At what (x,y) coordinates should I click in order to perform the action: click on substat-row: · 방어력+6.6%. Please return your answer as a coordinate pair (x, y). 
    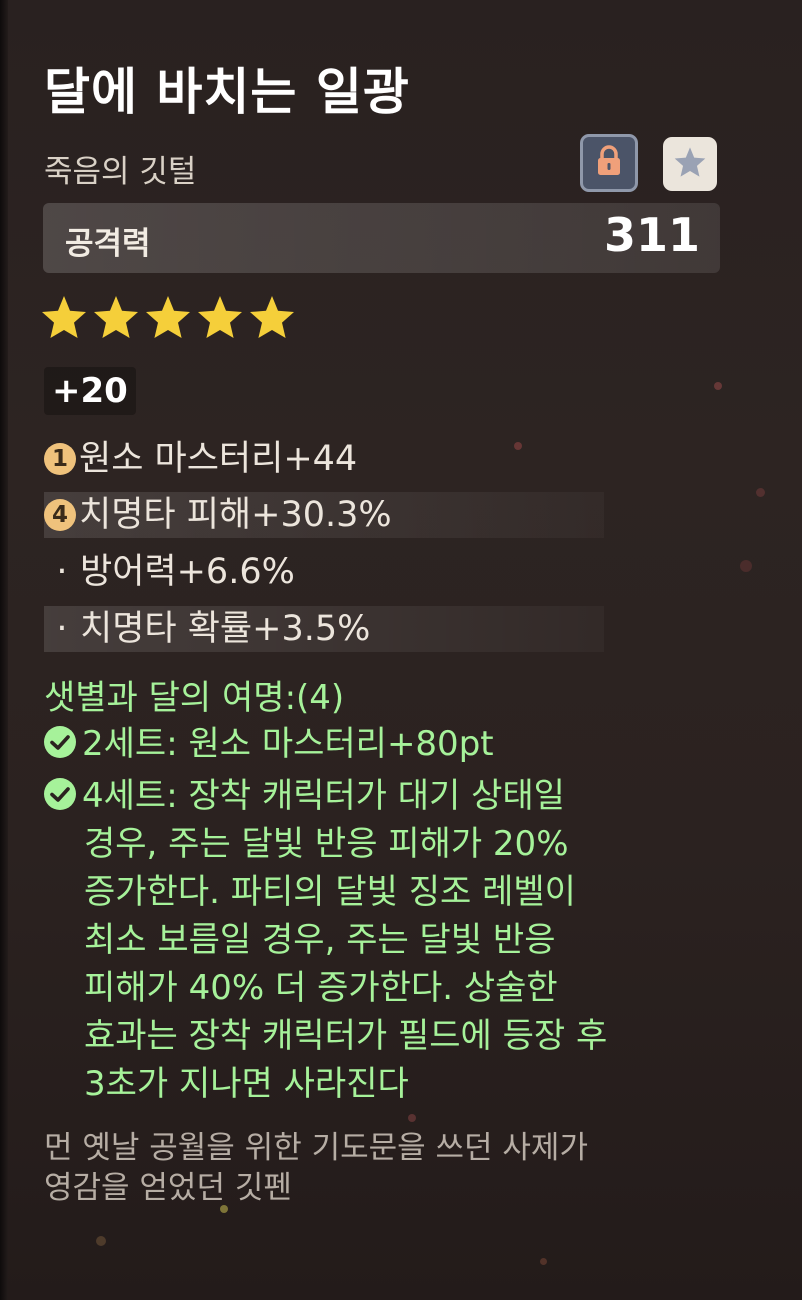
    Looking at the image, I should click on (169, 572).